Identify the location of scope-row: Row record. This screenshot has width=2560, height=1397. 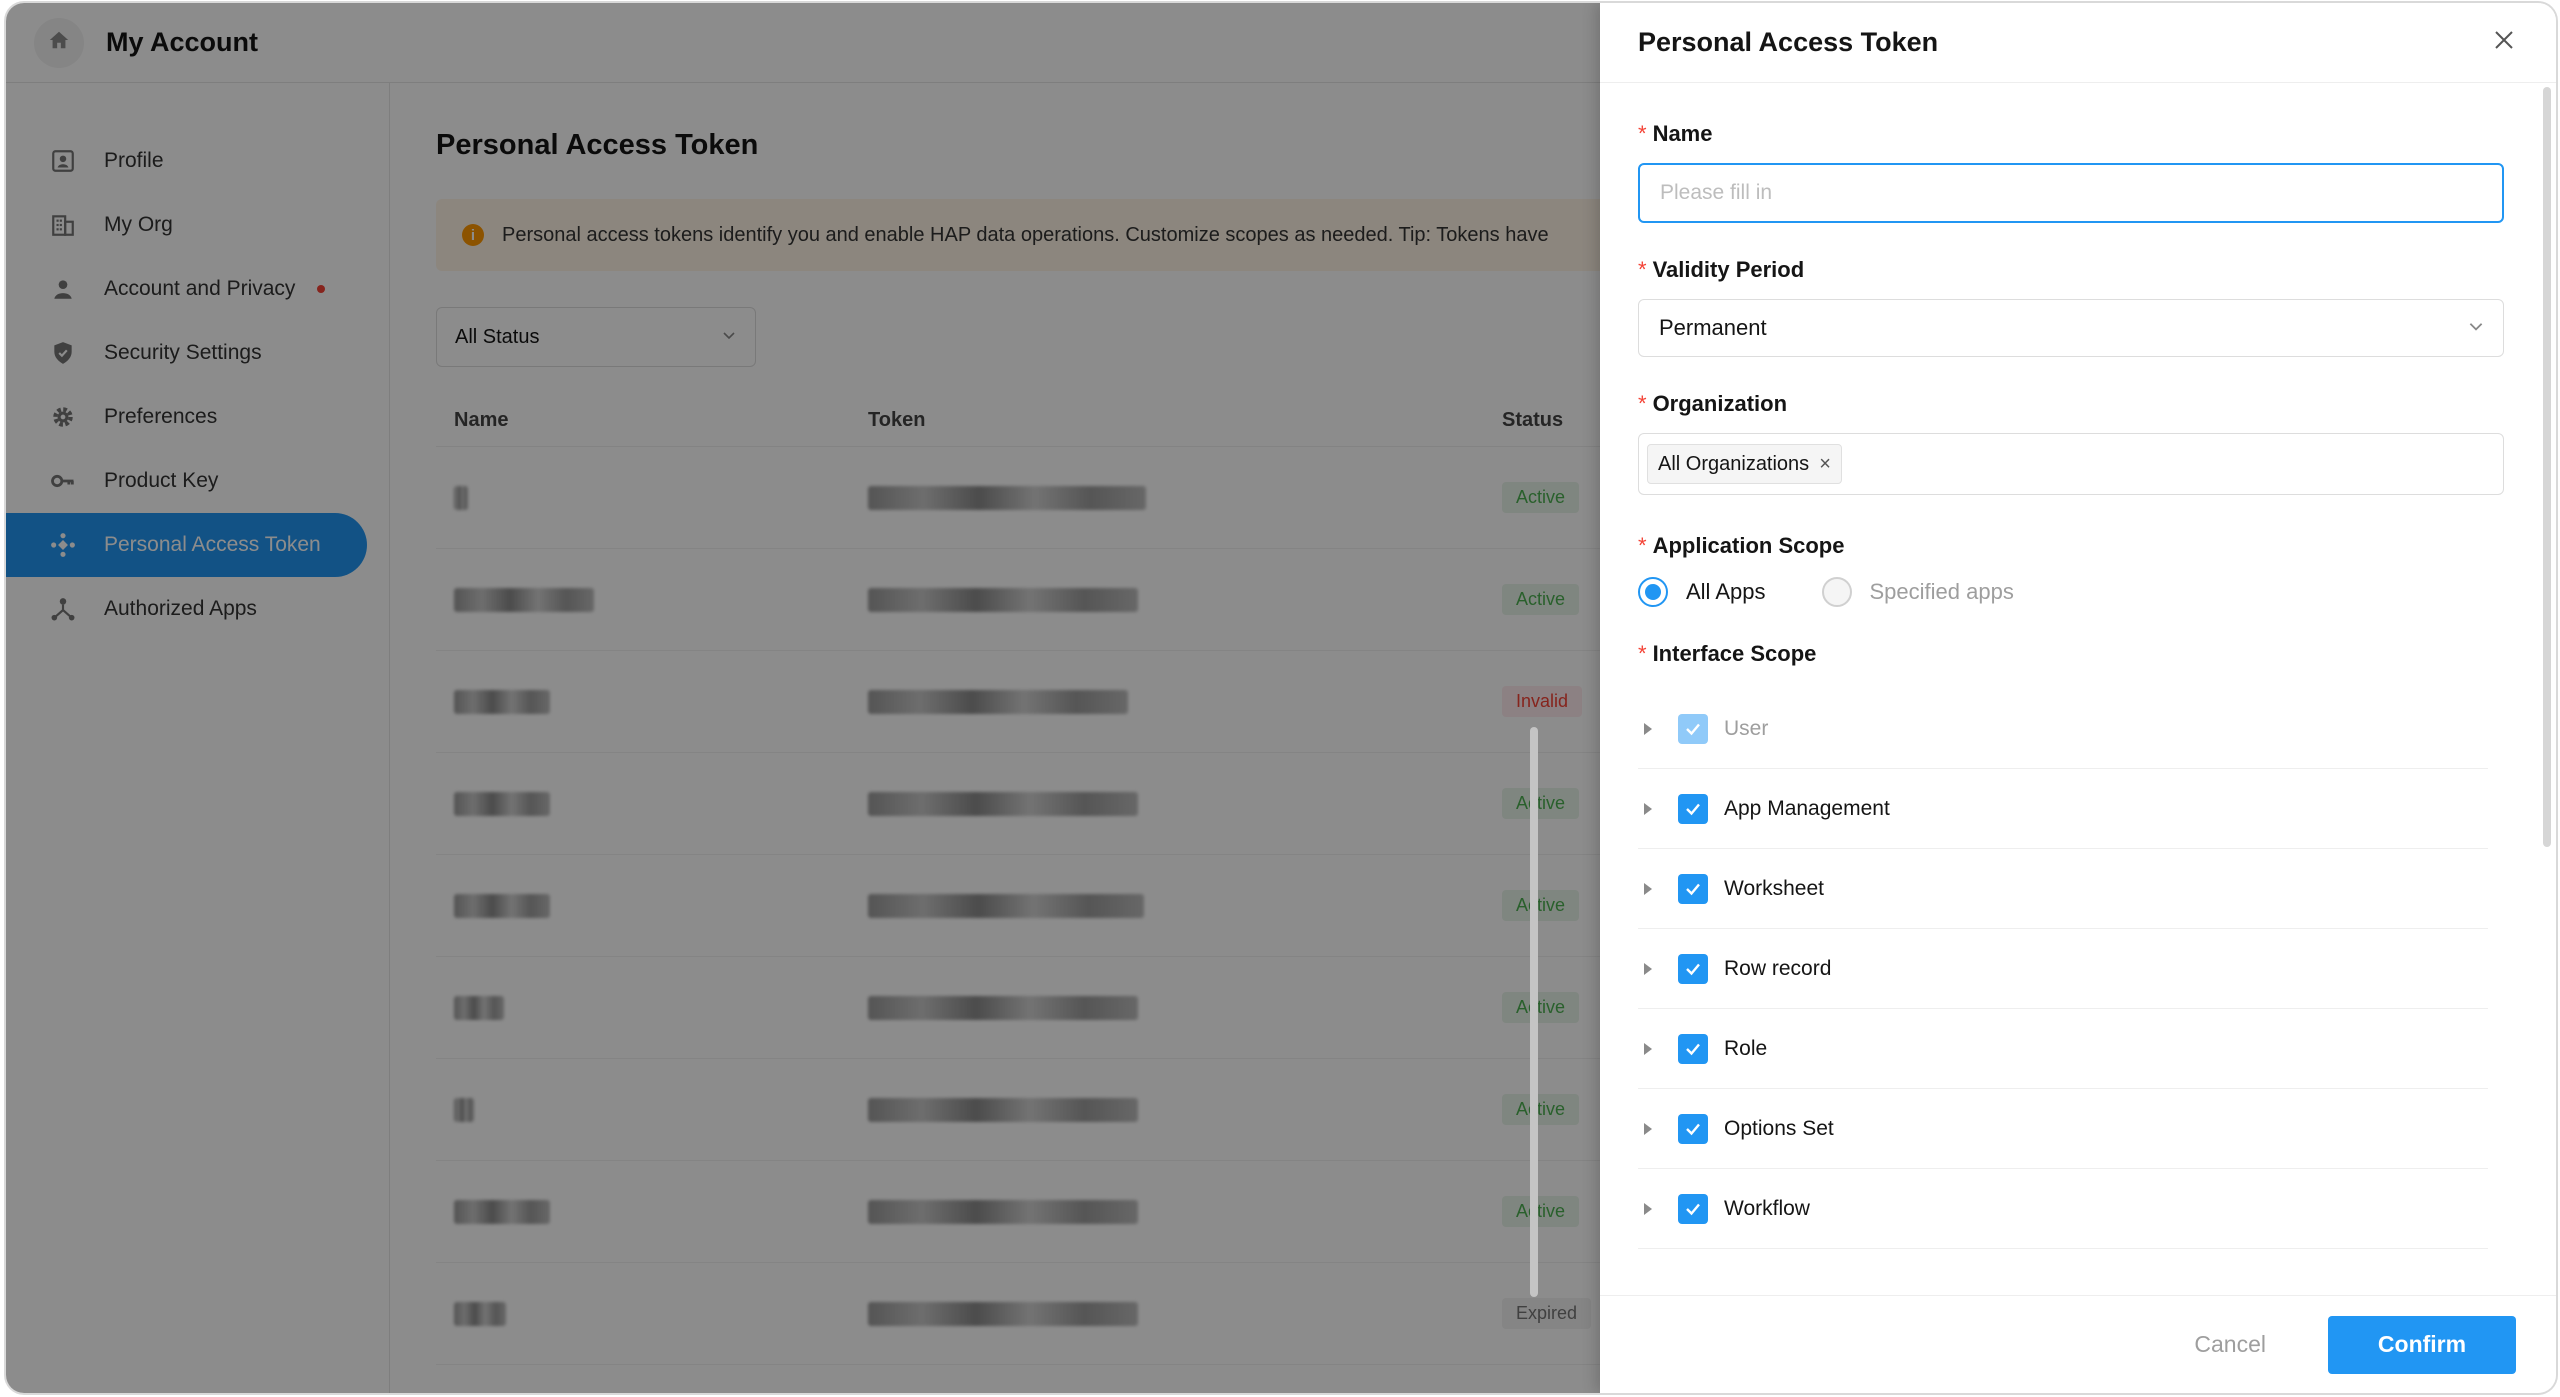
(2063, 969).